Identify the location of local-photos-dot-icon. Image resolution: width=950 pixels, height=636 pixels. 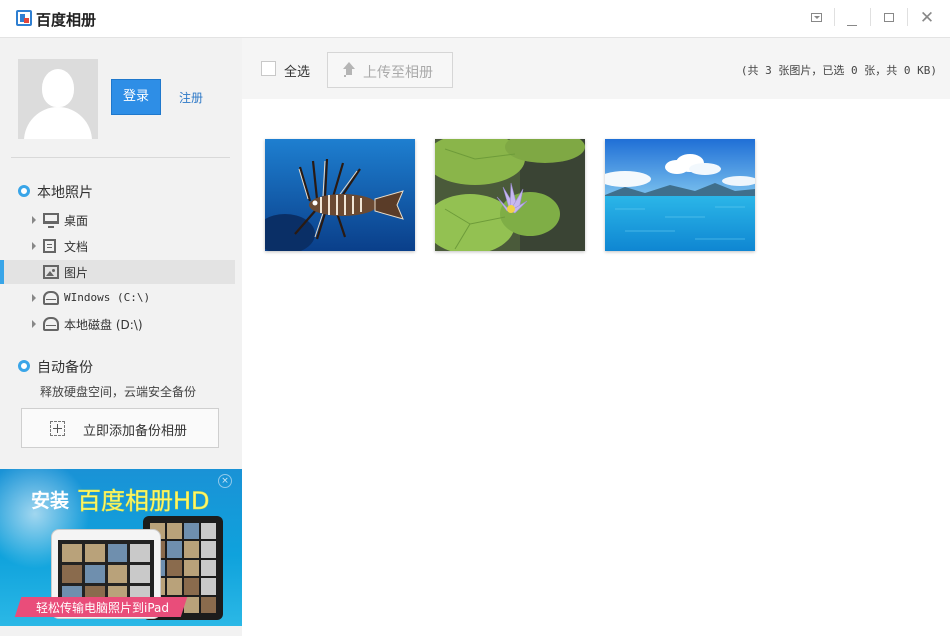
(24, 191).